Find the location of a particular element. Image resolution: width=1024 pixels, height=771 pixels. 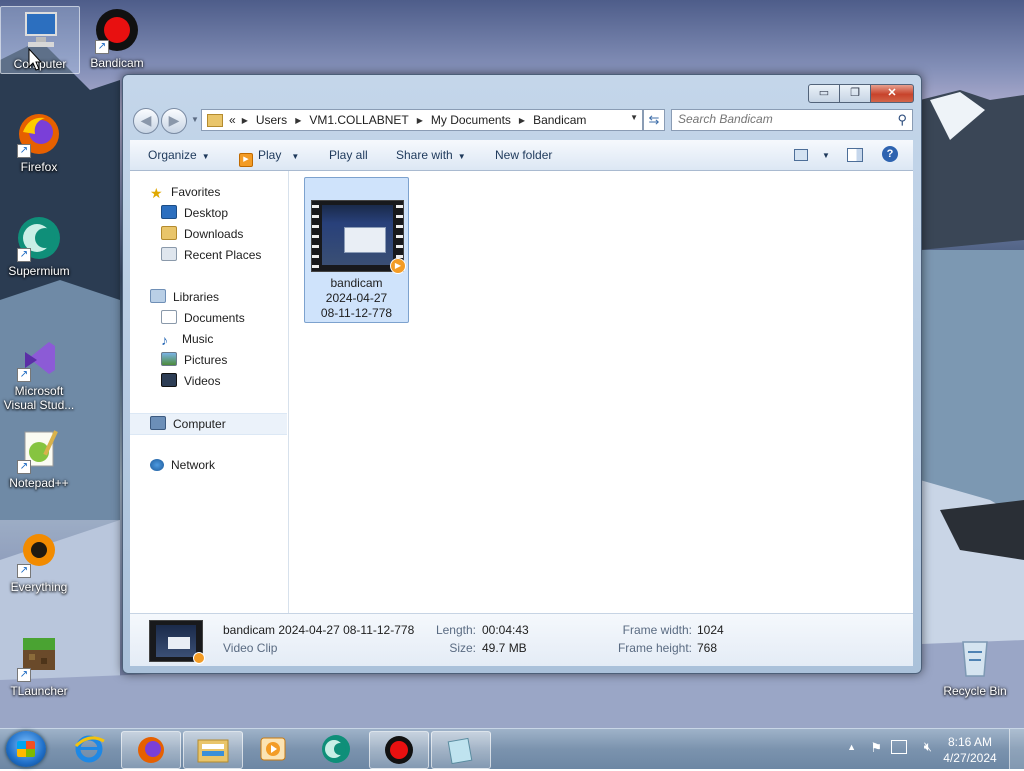

maximize-button: ❐ is located at coordinates (855, 93).